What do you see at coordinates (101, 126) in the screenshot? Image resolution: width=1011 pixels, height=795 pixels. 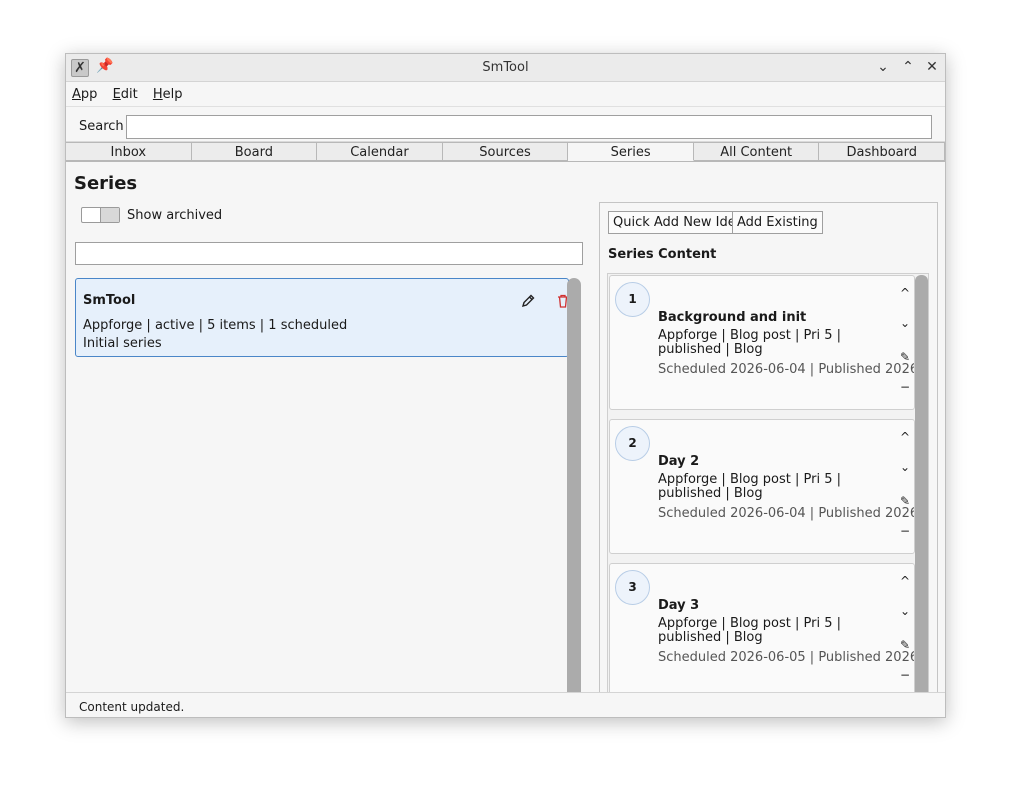 I see `search-label: Search` at bounding box center [101, 126].